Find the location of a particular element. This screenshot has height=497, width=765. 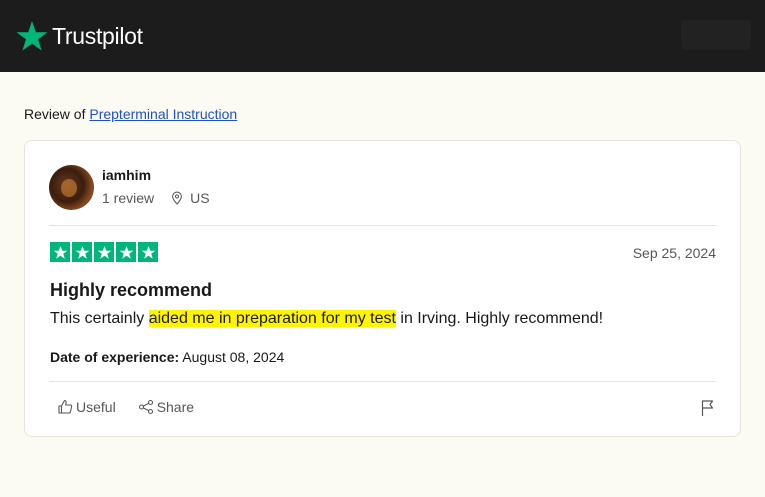

review-body-before: This certainly is located at coordinates (99, 318).